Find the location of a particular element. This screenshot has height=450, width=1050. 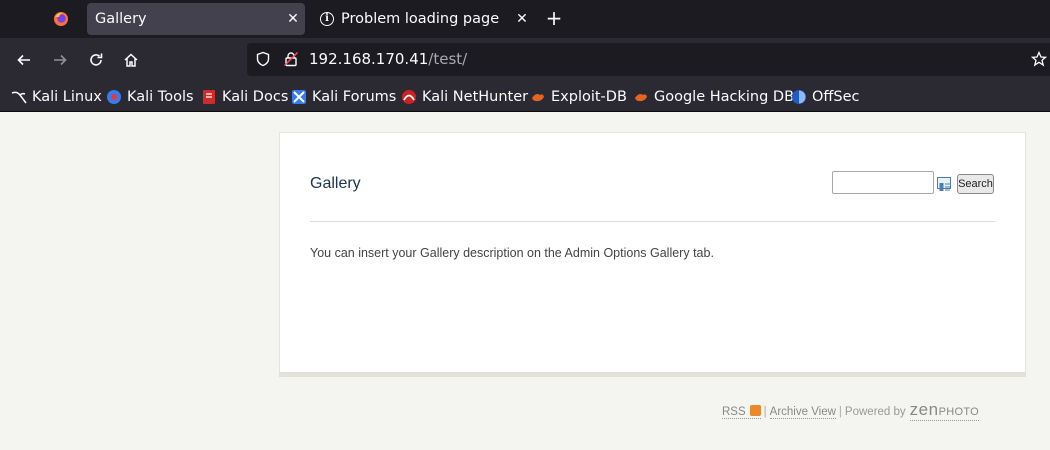

bookmark-label: Exploit-DB is located at coordinates (589, 97).